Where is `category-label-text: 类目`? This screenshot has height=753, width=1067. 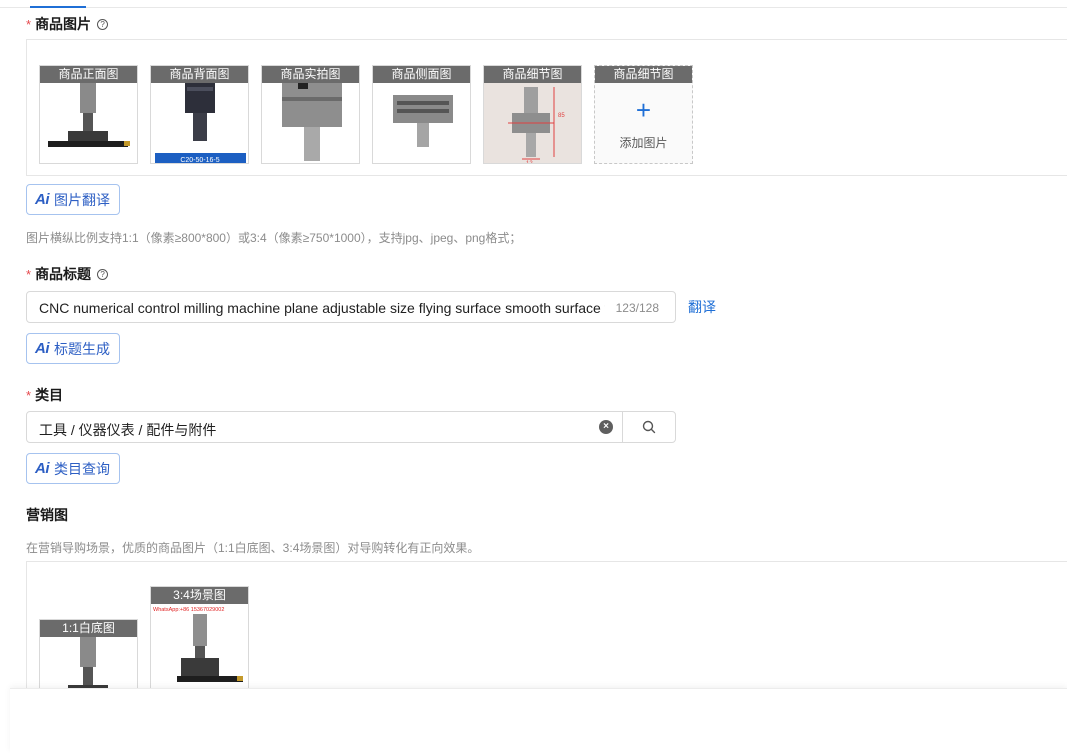 category-label-text: 类目 is located at coordinates (49, 395).